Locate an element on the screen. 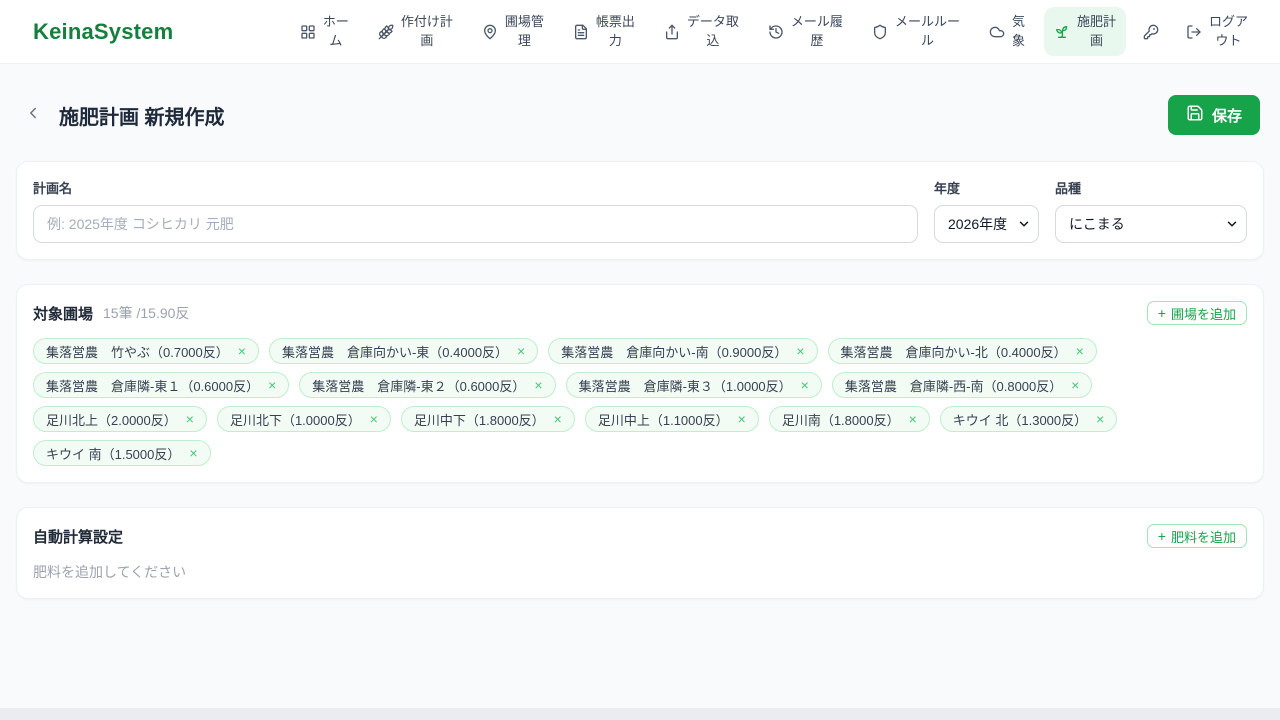  field-chip-label: 足川北下（1.0000反） is located at coordinates (295, 420).